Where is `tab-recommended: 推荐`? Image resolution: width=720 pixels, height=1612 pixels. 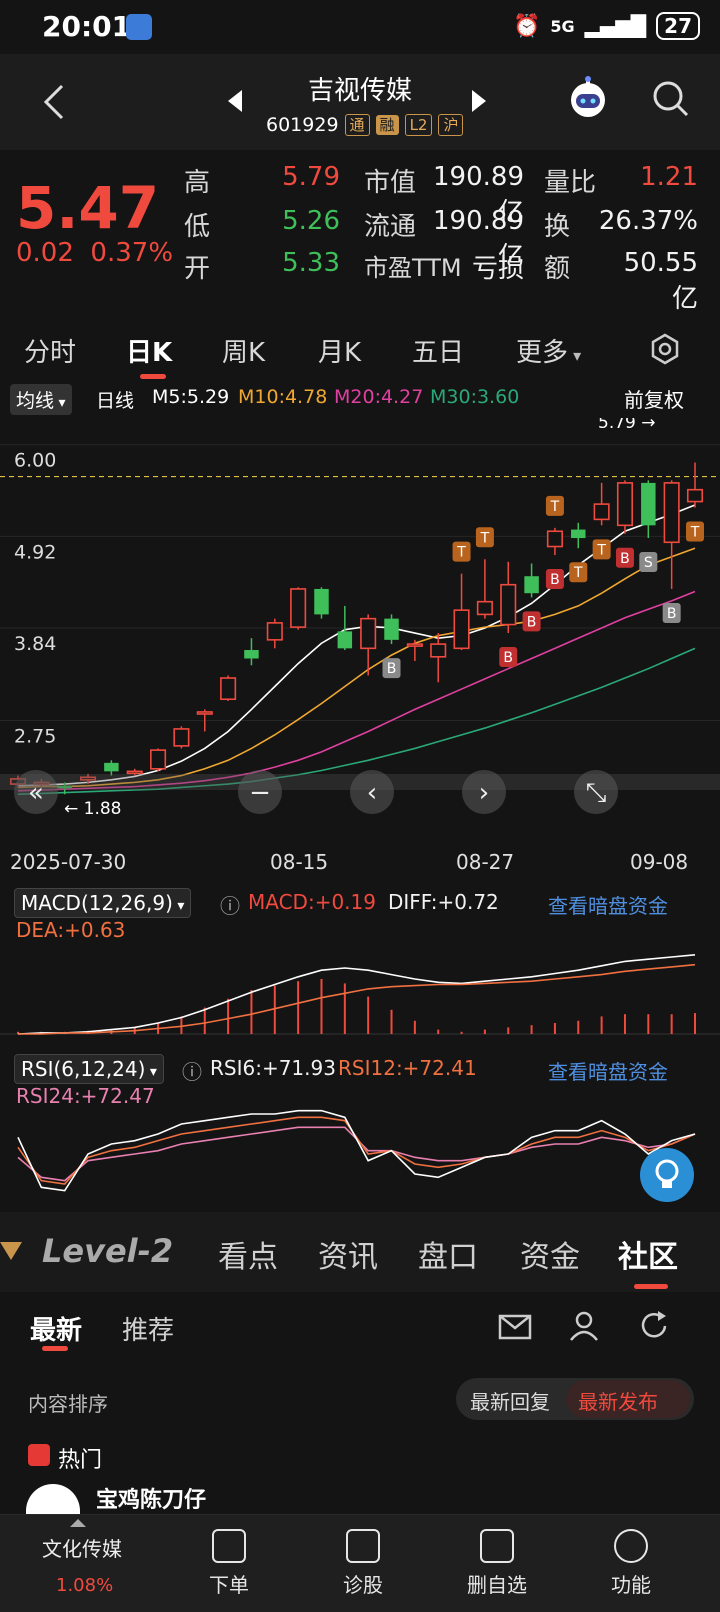 tab-recommended: 推荐 is located at coordinates (148, 1328).